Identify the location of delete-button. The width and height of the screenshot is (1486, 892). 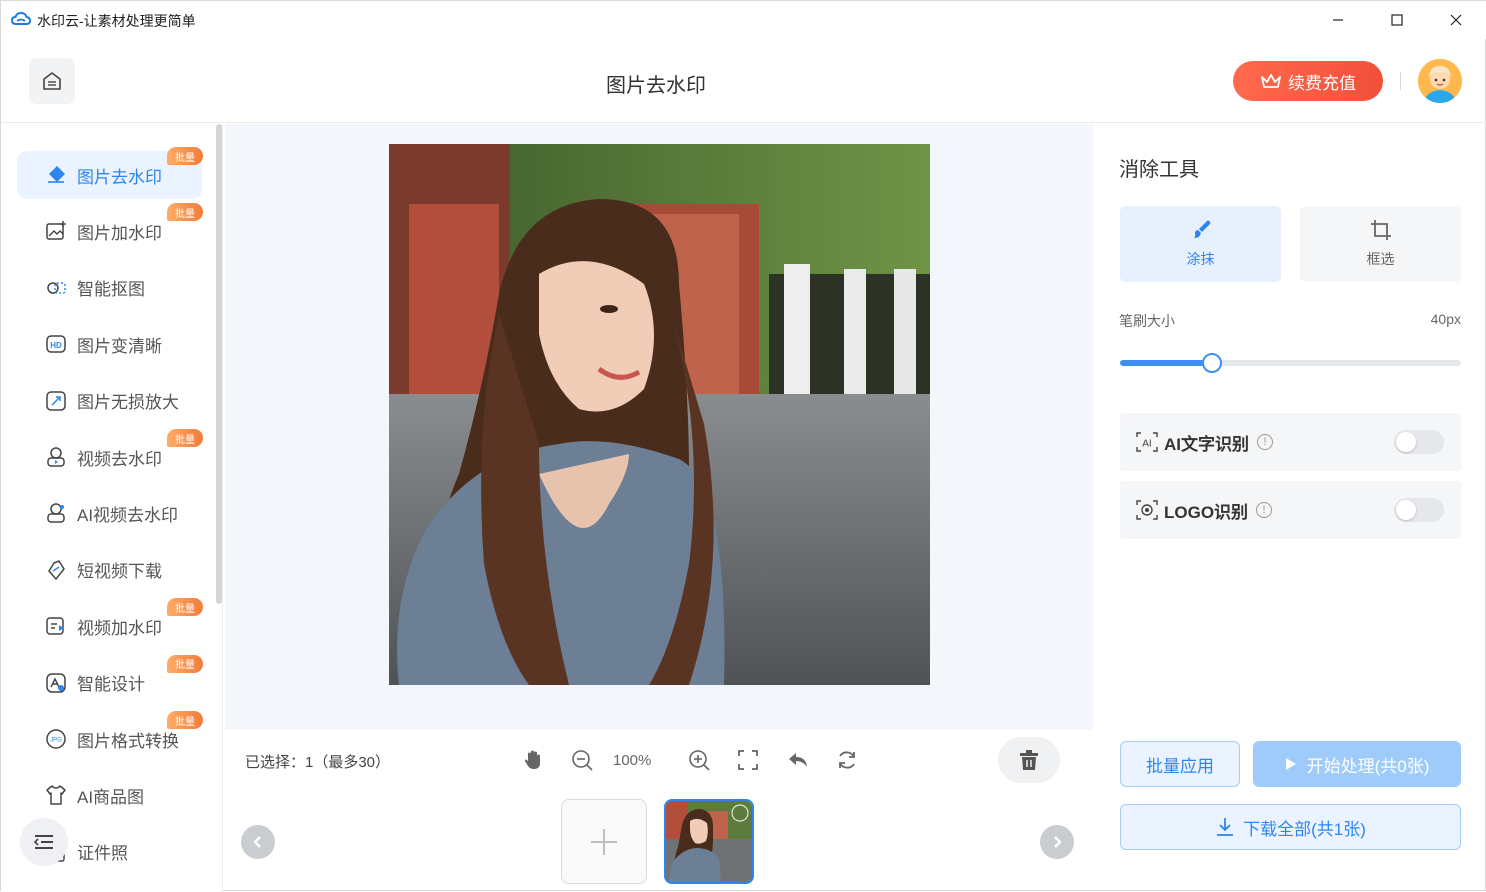
(1029, 760).